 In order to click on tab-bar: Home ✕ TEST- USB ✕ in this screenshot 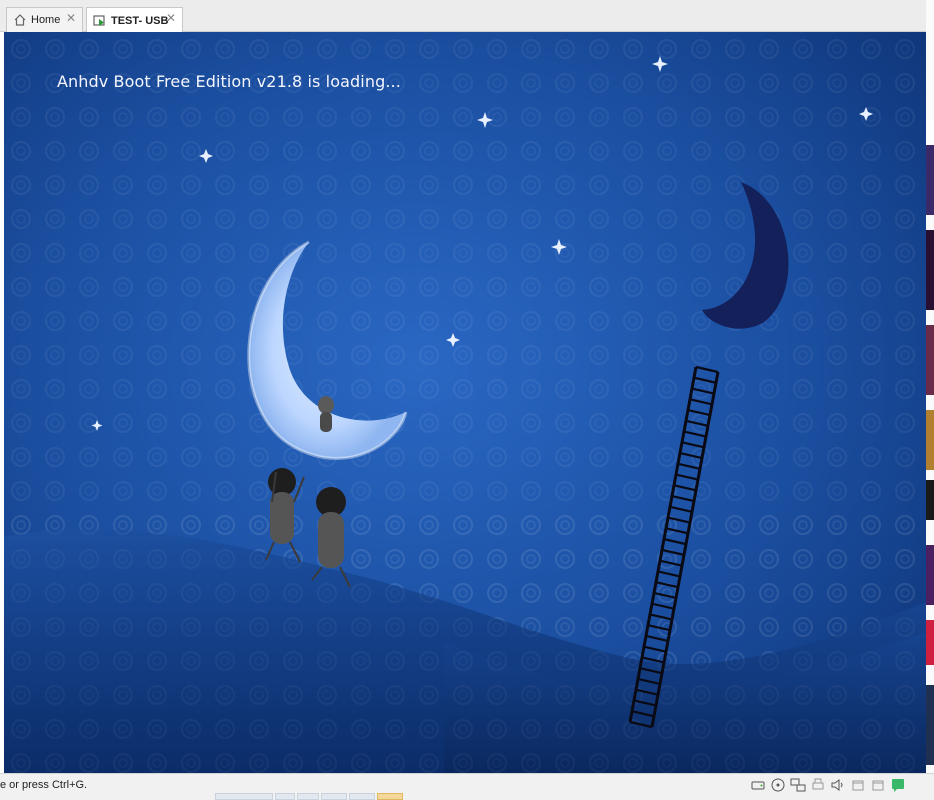, I will do `click(463, 16)`.